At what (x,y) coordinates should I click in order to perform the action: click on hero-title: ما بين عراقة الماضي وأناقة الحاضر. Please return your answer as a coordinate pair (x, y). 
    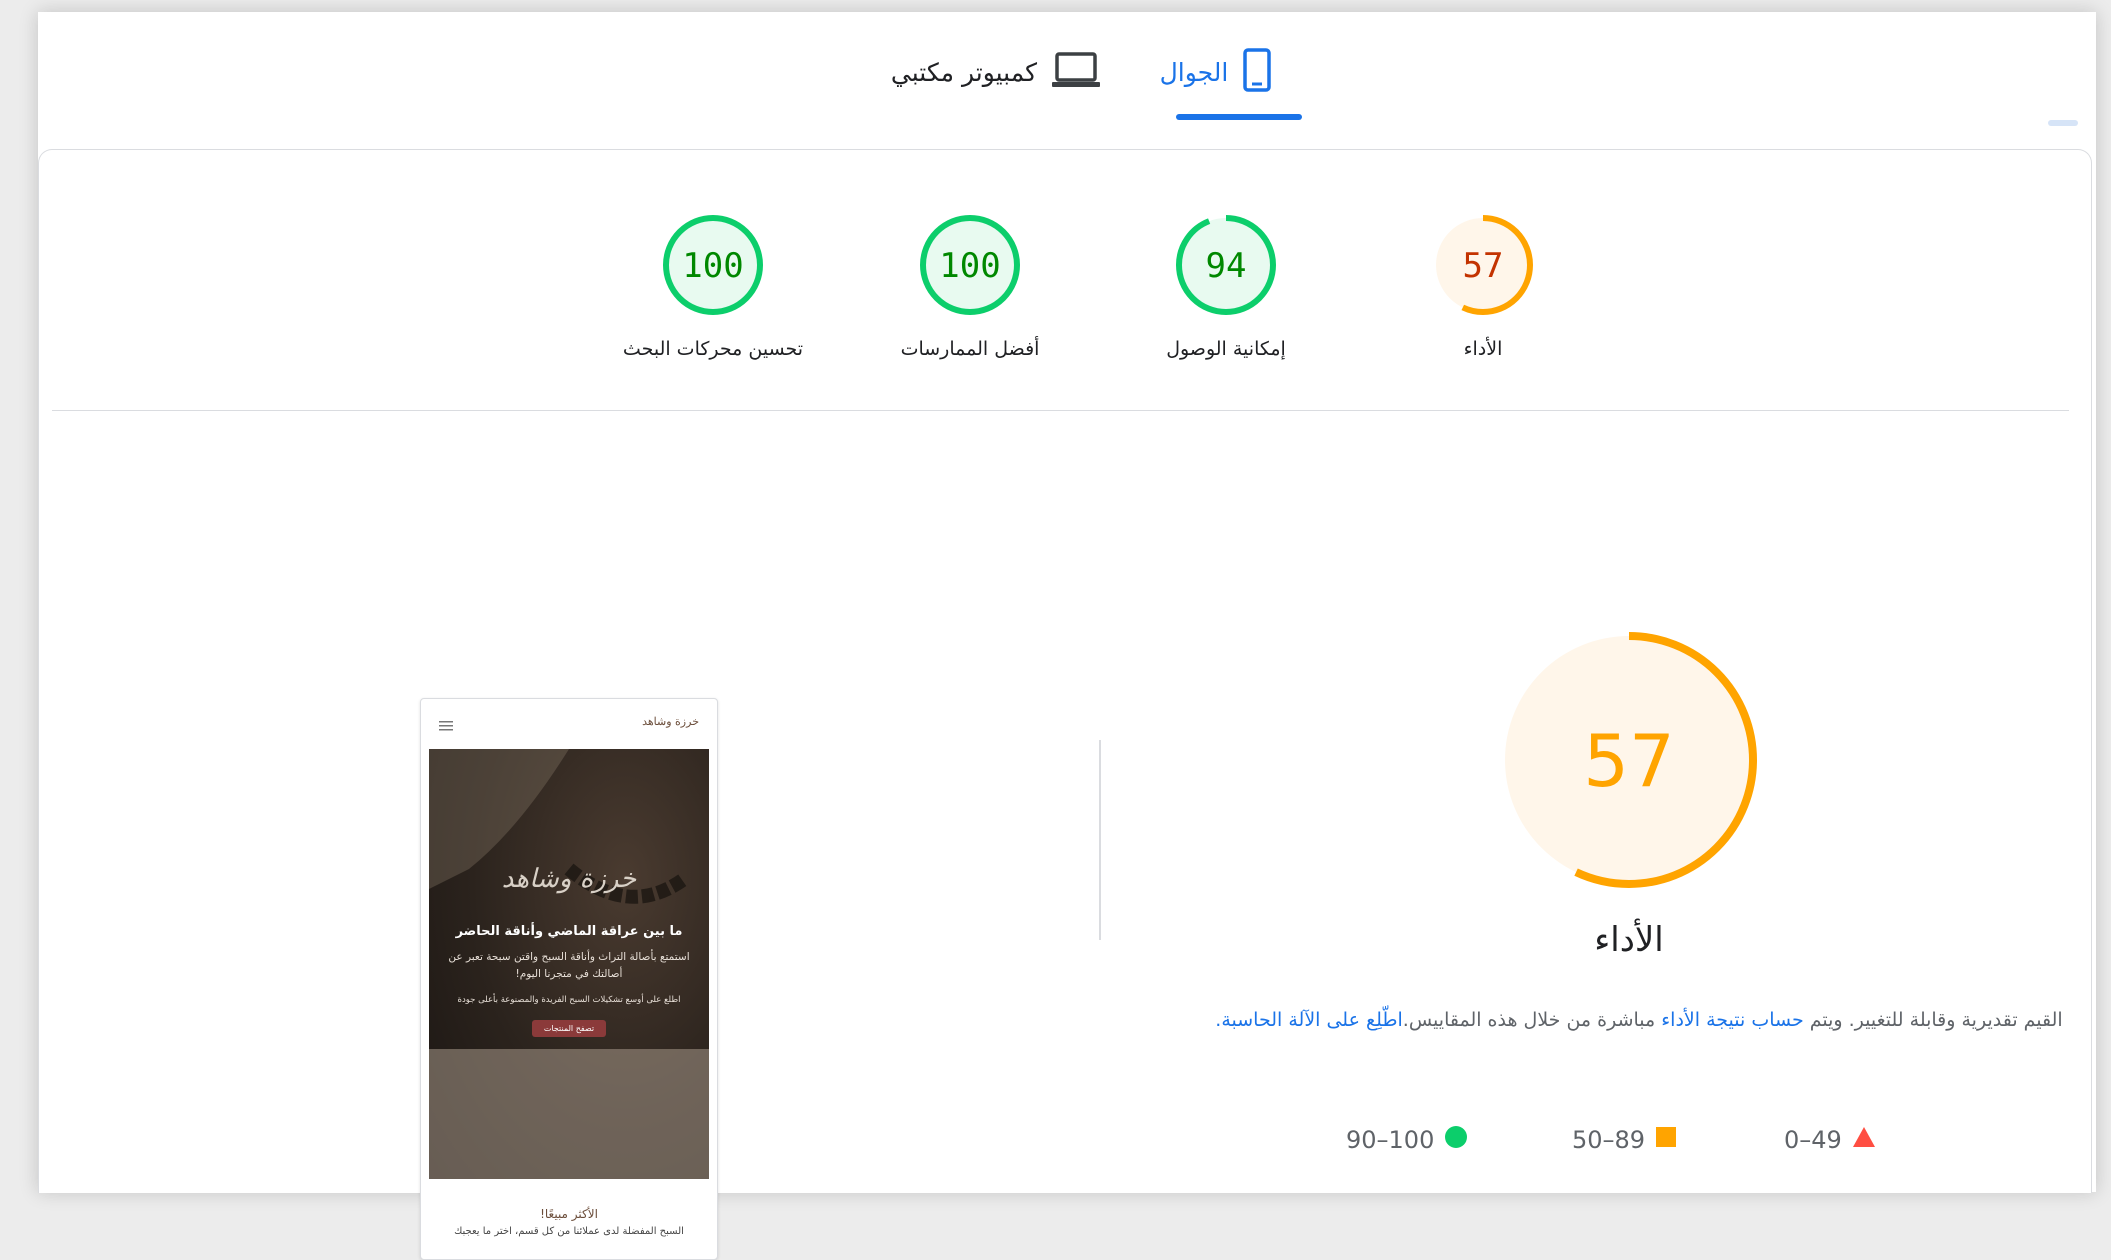
    Looking at the image, I should click on (569, 931).